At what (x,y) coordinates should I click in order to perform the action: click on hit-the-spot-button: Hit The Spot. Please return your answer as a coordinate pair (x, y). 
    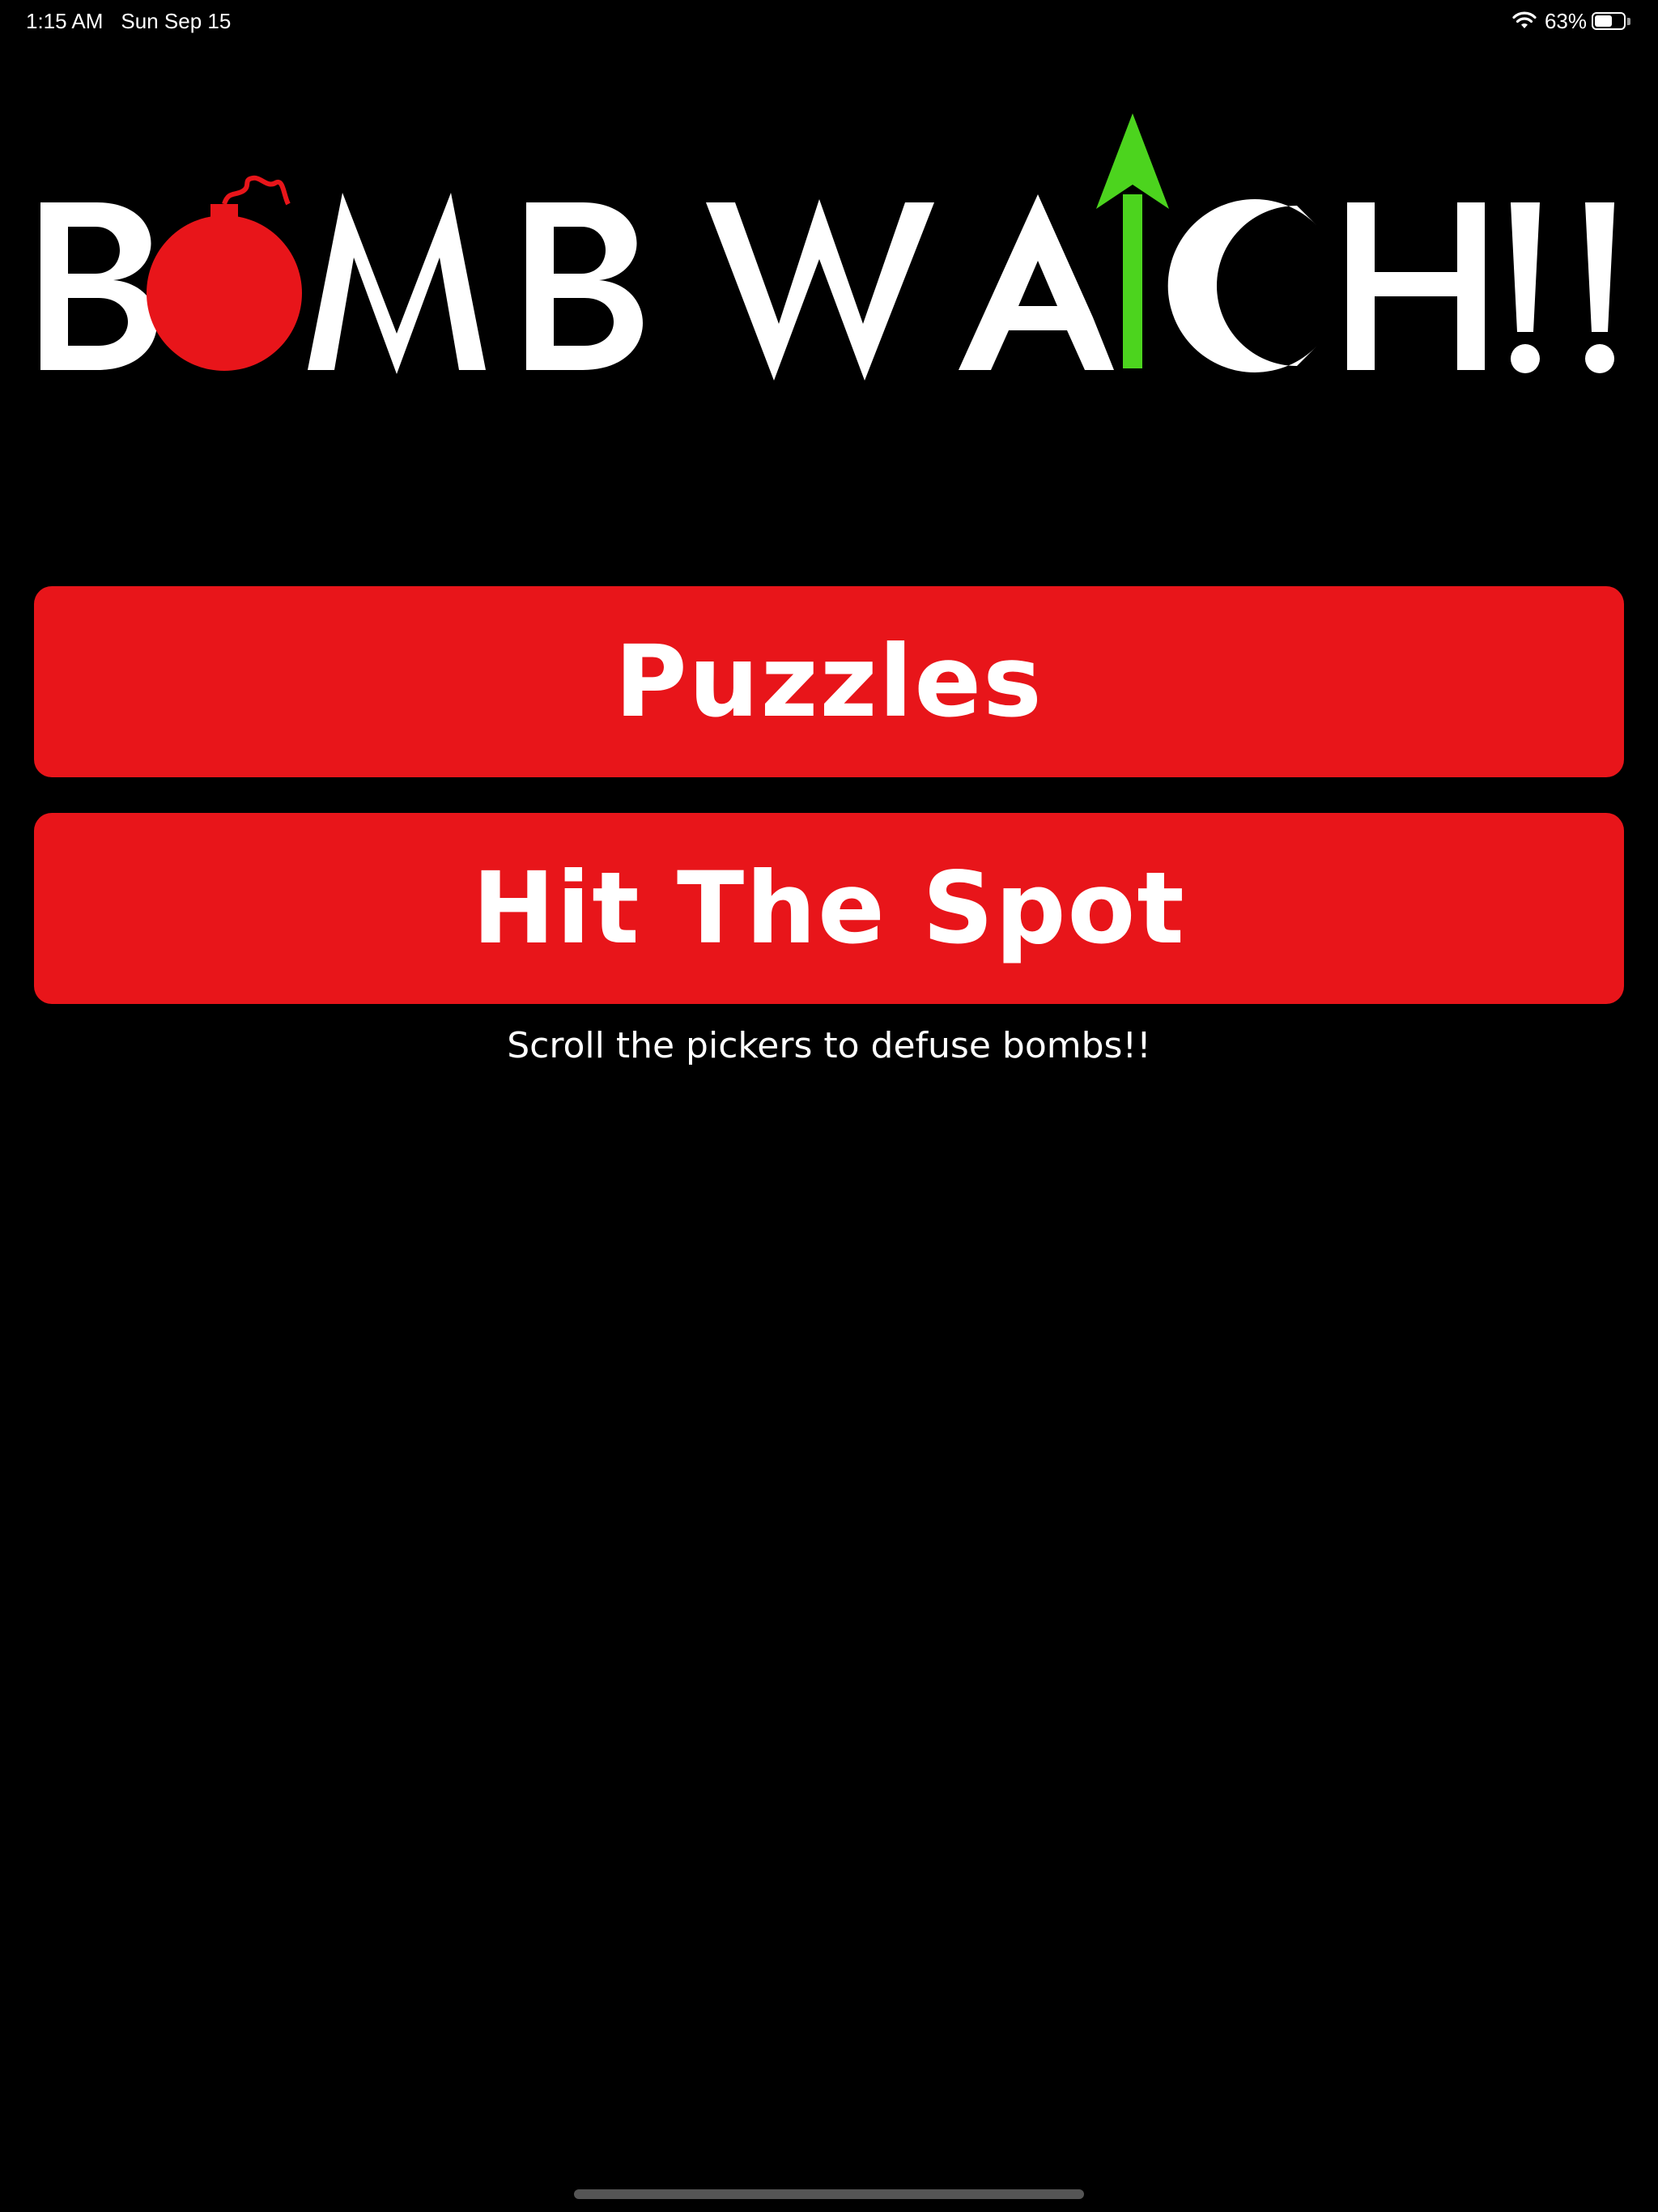
    Looking at the image, I should click on (829, 909).